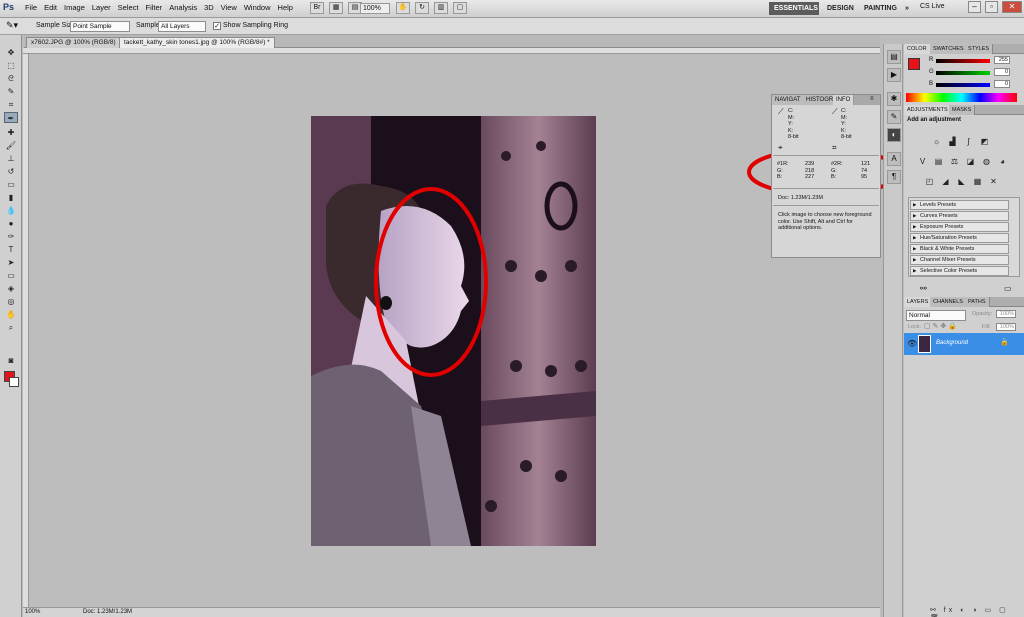  What do you see at coordinates (928, 110) in the screenshot?
I see `tab-adjustments: ADJUSTMENTS` at bounding box center [928, 110].